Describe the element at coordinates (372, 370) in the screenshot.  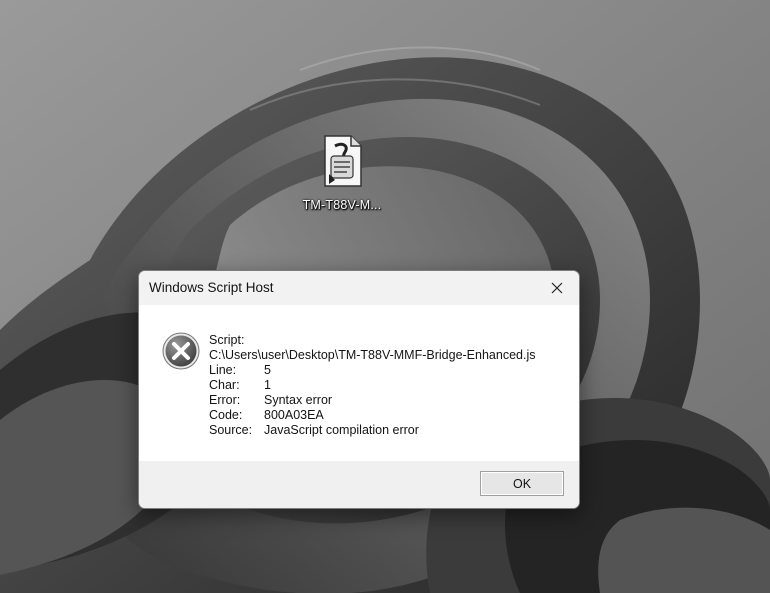
I see `detail-row-line: Line: 5` at that location.